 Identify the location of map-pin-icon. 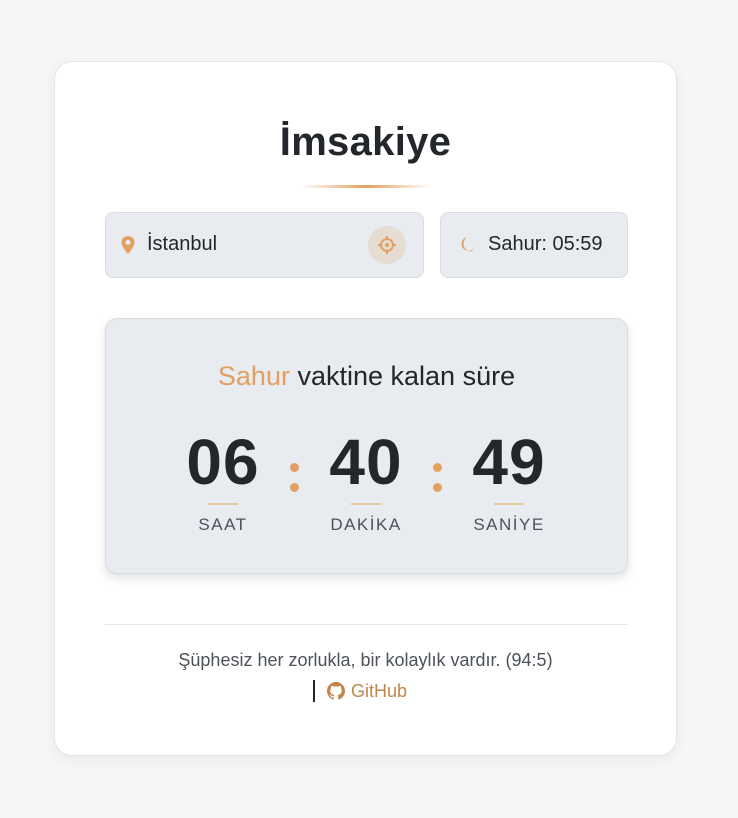
(128, 245).